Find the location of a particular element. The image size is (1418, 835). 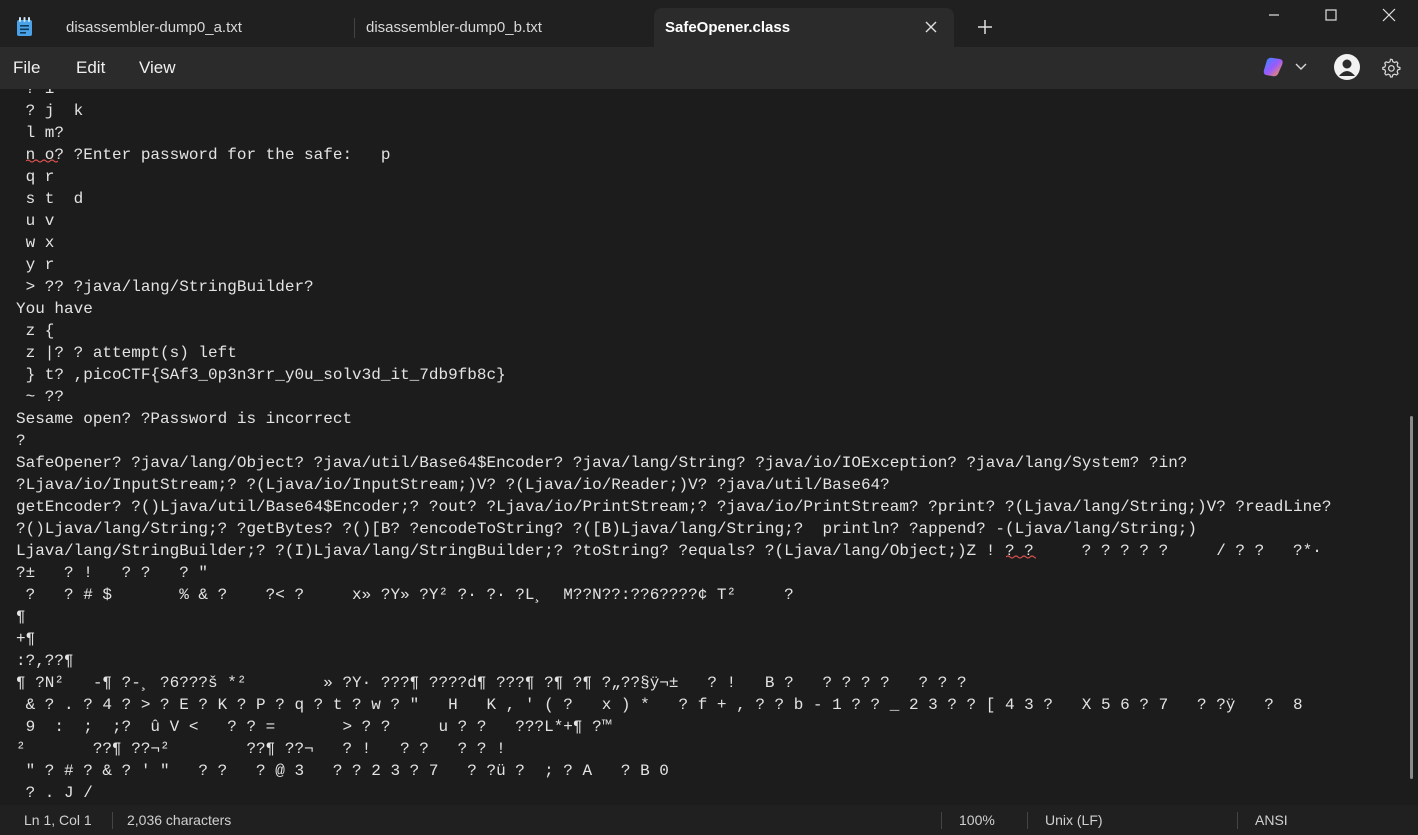

menu-edit: Edit is located at coordinates (90, 68).